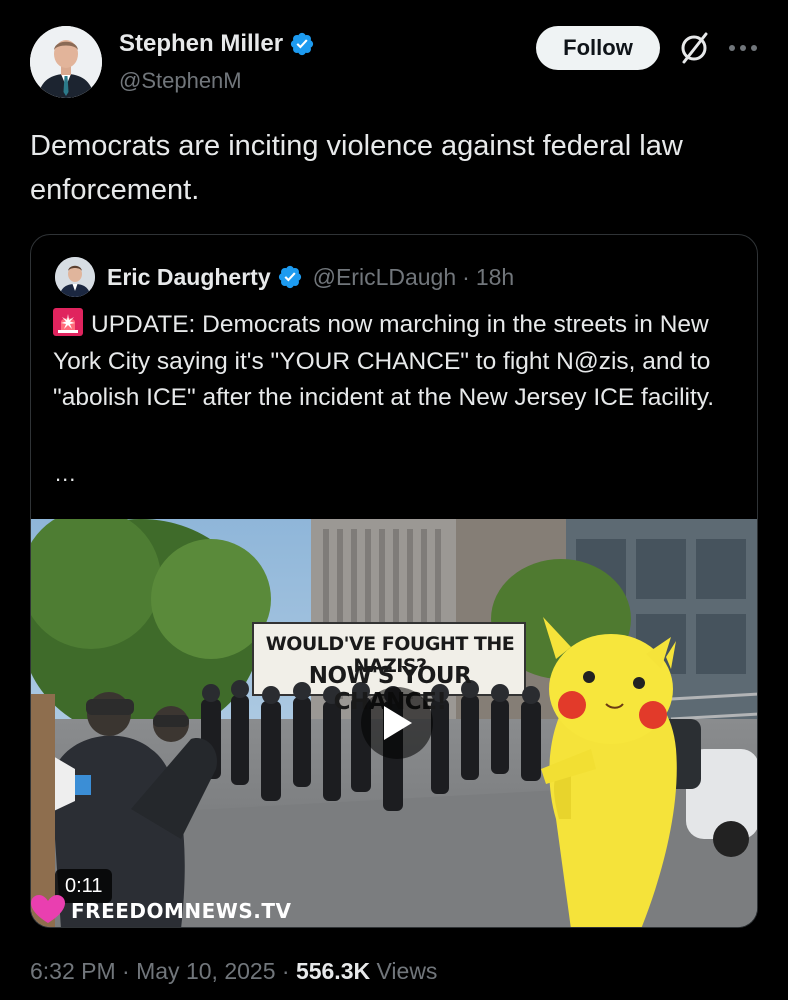 This screenshot has width=788, height=1000. Describe the element at coordinates (694, 48) in the screenshot. I see `grok-icon` at that location.